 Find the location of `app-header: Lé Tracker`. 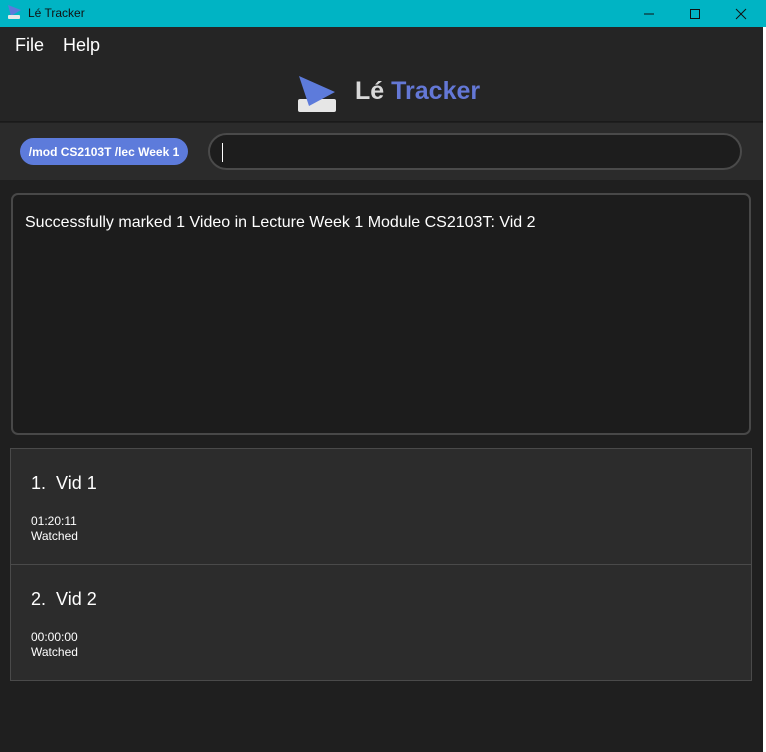

app-header: Lé Tracker is located at coordinates (381, 92).